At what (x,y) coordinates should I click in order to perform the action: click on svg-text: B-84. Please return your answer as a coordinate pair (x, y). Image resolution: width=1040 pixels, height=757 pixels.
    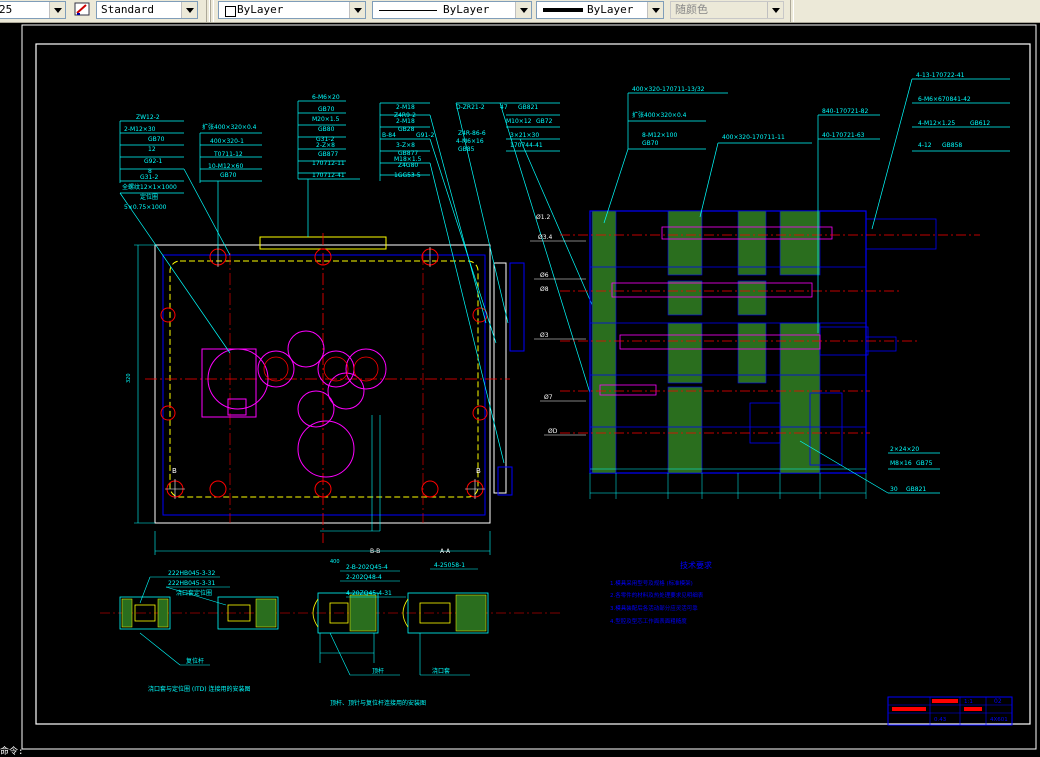
    Looking at the image, I should click on (389, 135).